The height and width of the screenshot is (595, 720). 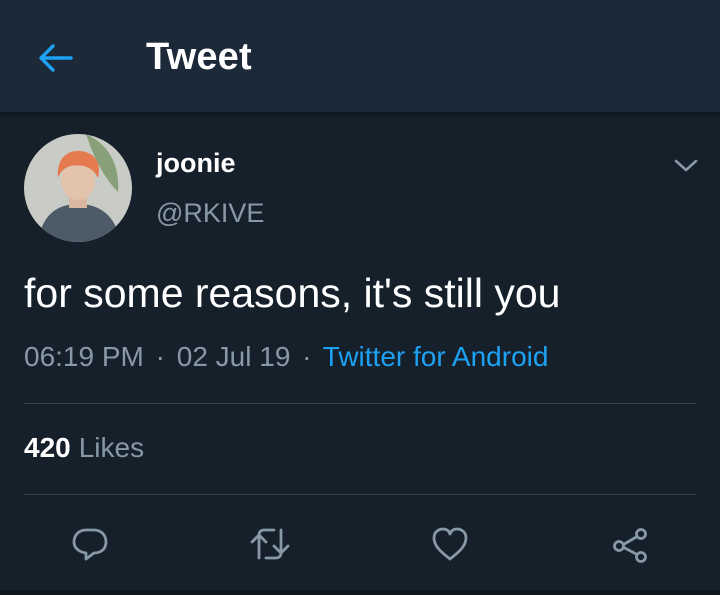 I want to click on back-button, so click(x=56, y=58).